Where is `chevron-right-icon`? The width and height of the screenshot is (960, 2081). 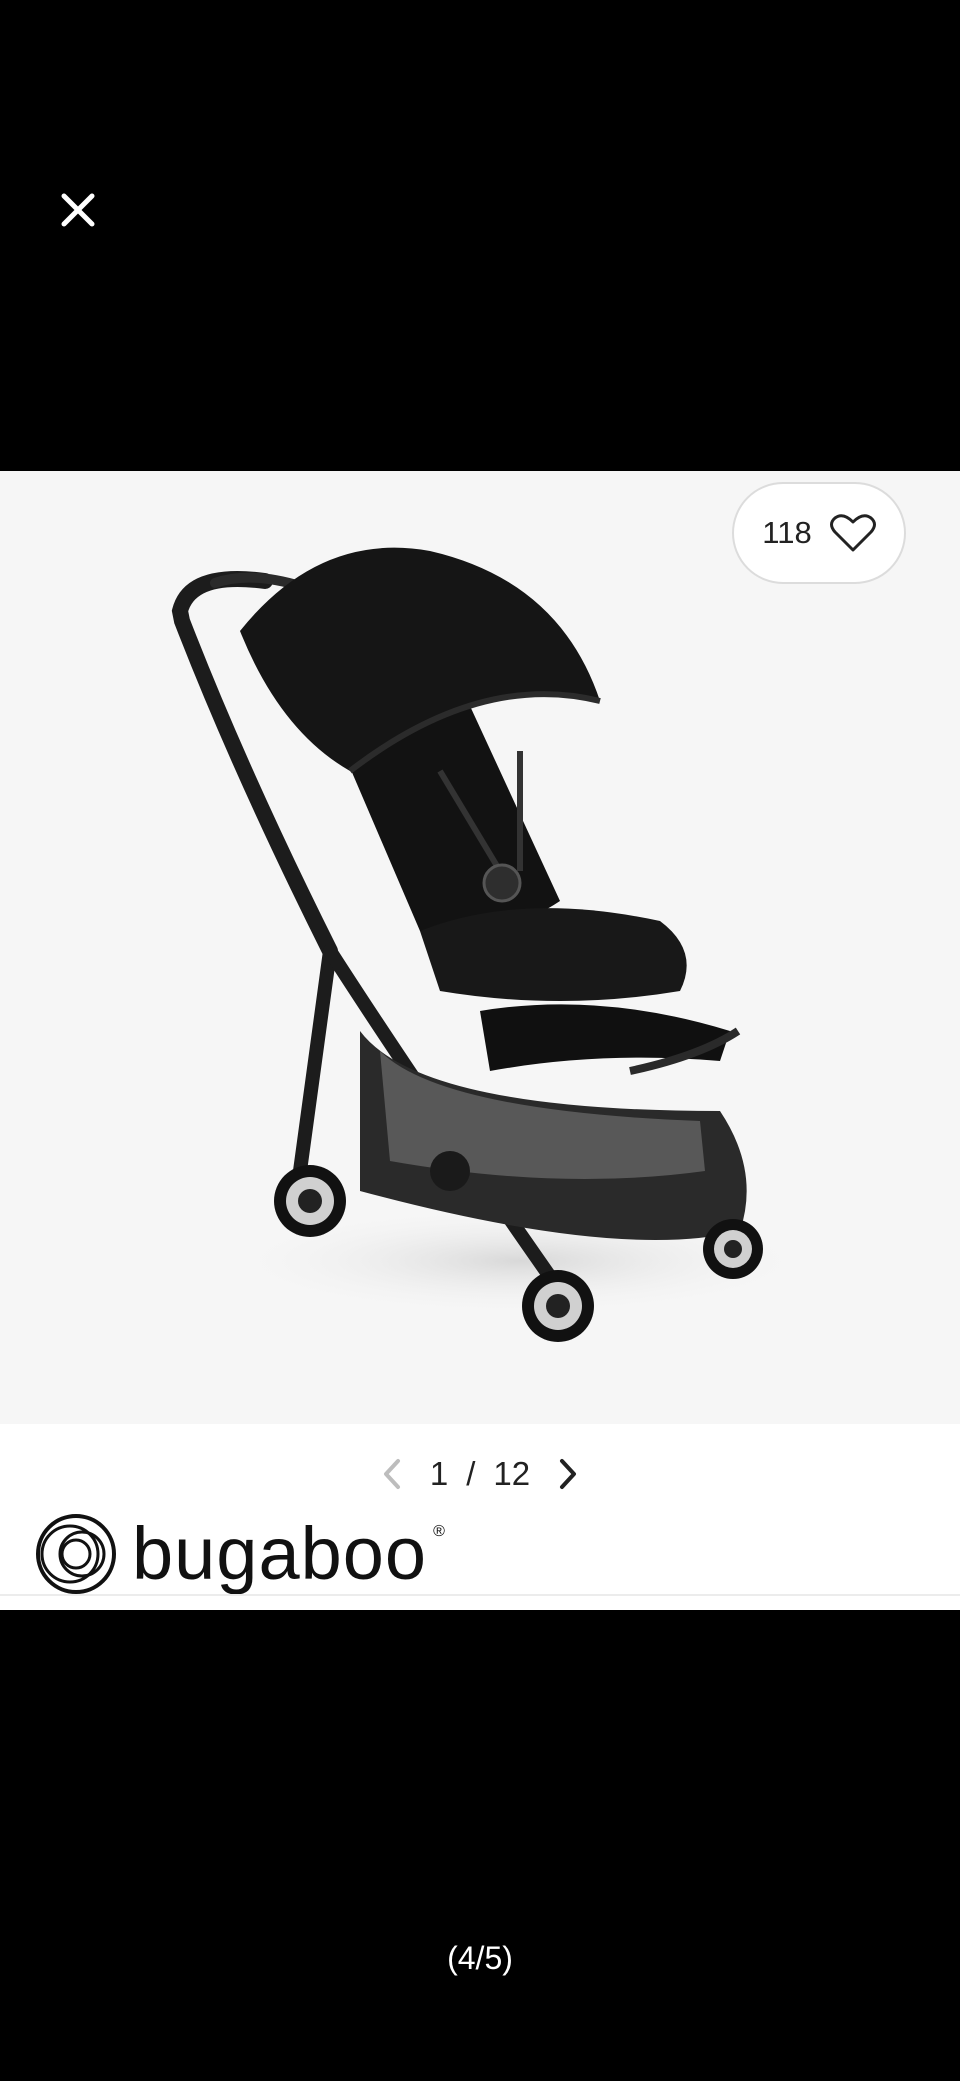
chevron-right-icon is located at coordinates (568, 1474).